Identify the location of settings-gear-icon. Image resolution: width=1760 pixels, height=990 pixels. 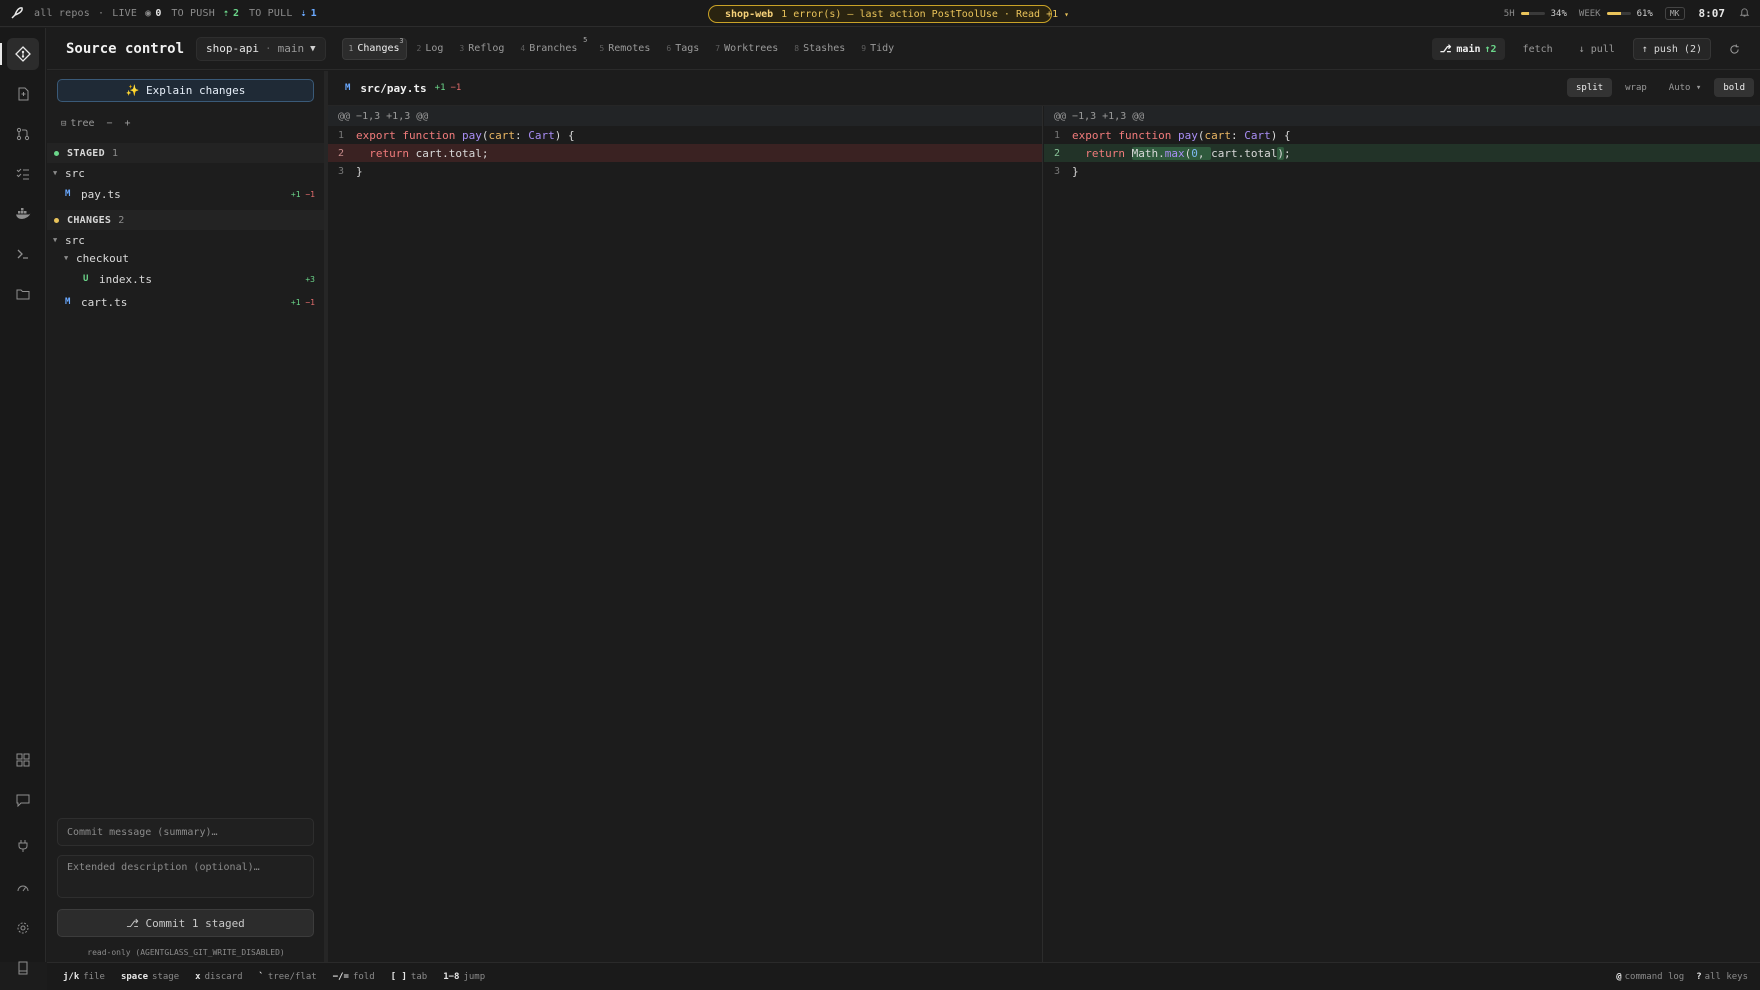
(23, 928).